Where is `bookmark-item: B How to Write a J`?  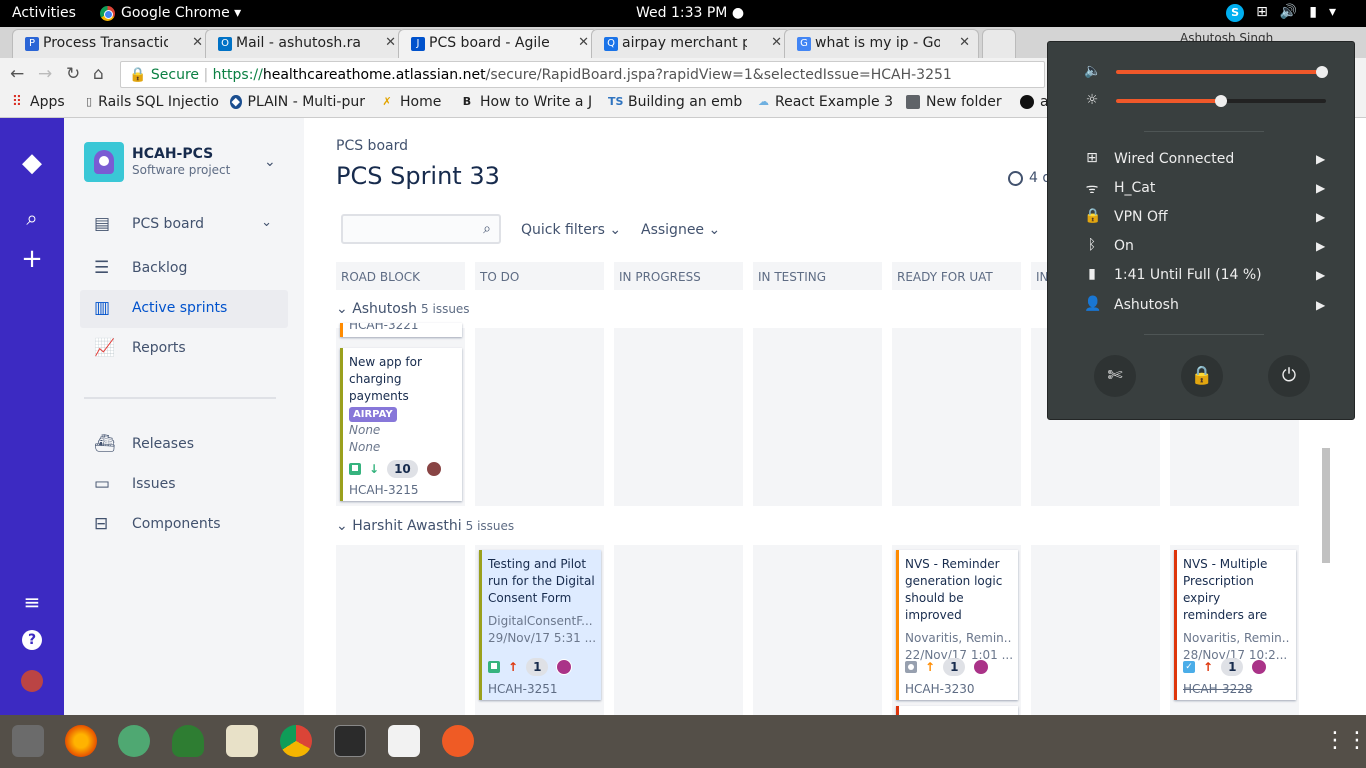
bookmark-item: B How to Write a J is located at coordinates (527, 102).